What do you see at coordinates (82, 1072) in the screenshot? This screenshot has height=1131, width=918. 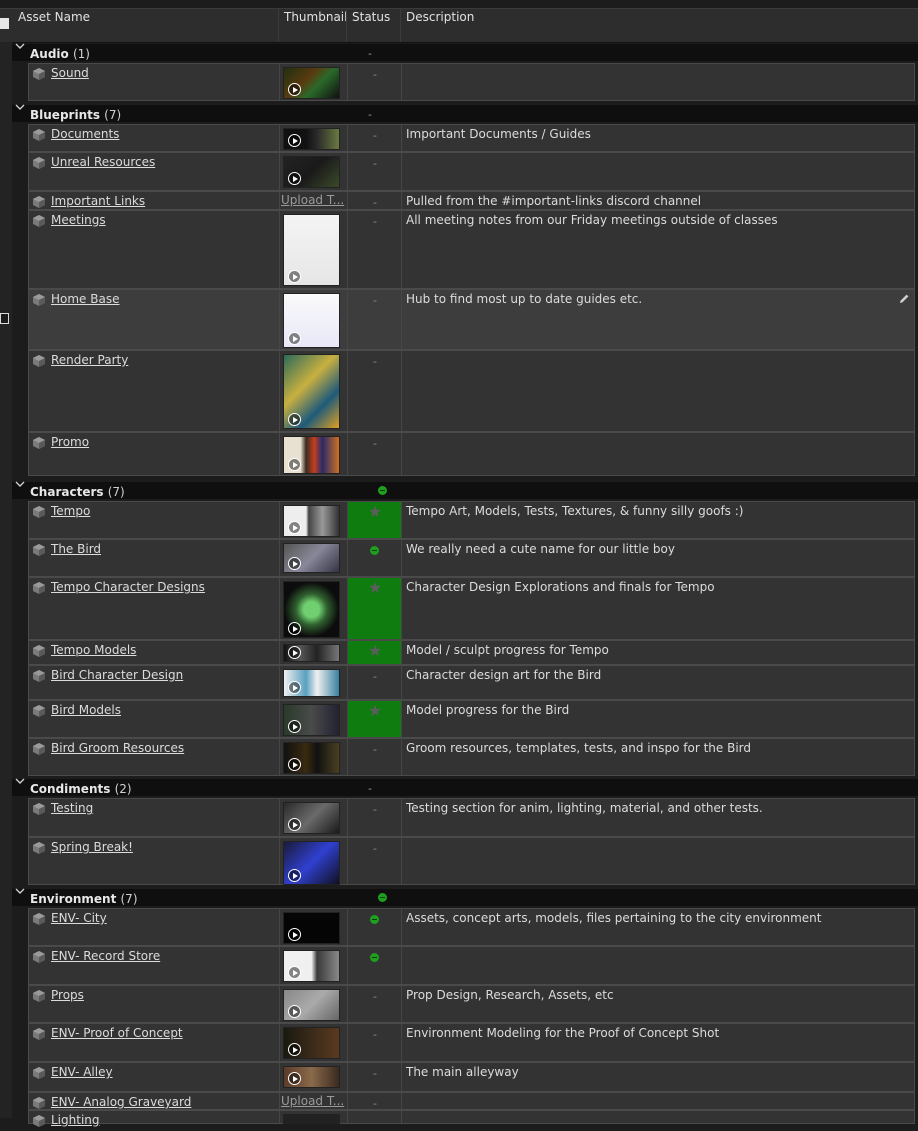 I see `asset-name-link: ENV- Alley` at bounding box center [82, 1072].